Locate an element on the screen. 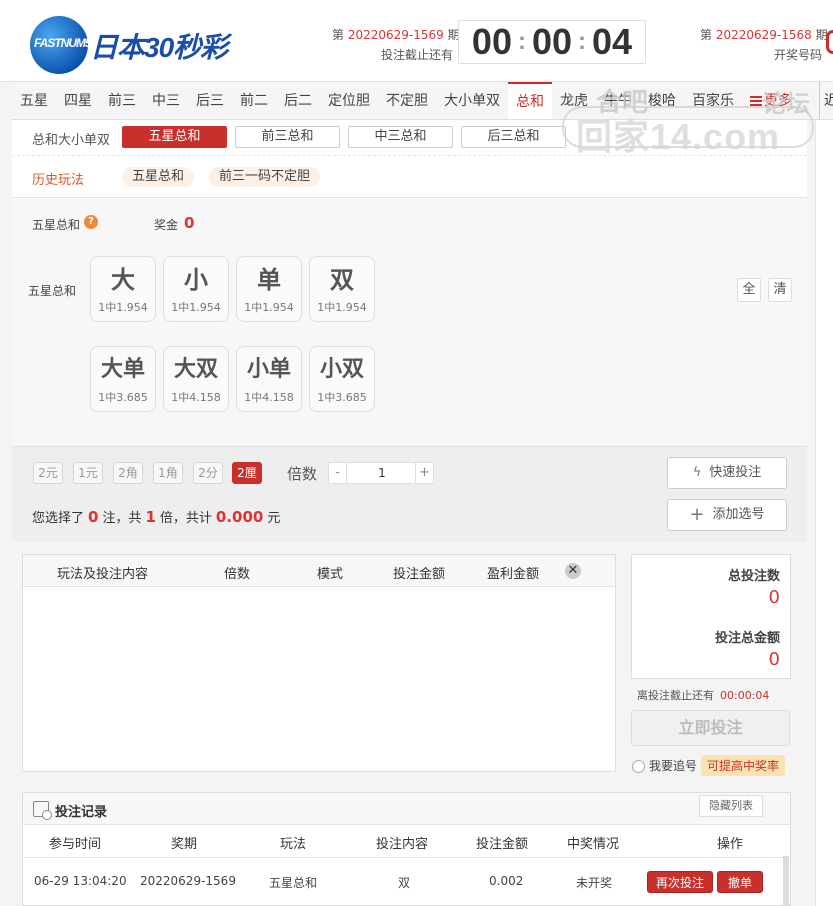  summary-bet-count: 0 is located at coordinates (93, 517).